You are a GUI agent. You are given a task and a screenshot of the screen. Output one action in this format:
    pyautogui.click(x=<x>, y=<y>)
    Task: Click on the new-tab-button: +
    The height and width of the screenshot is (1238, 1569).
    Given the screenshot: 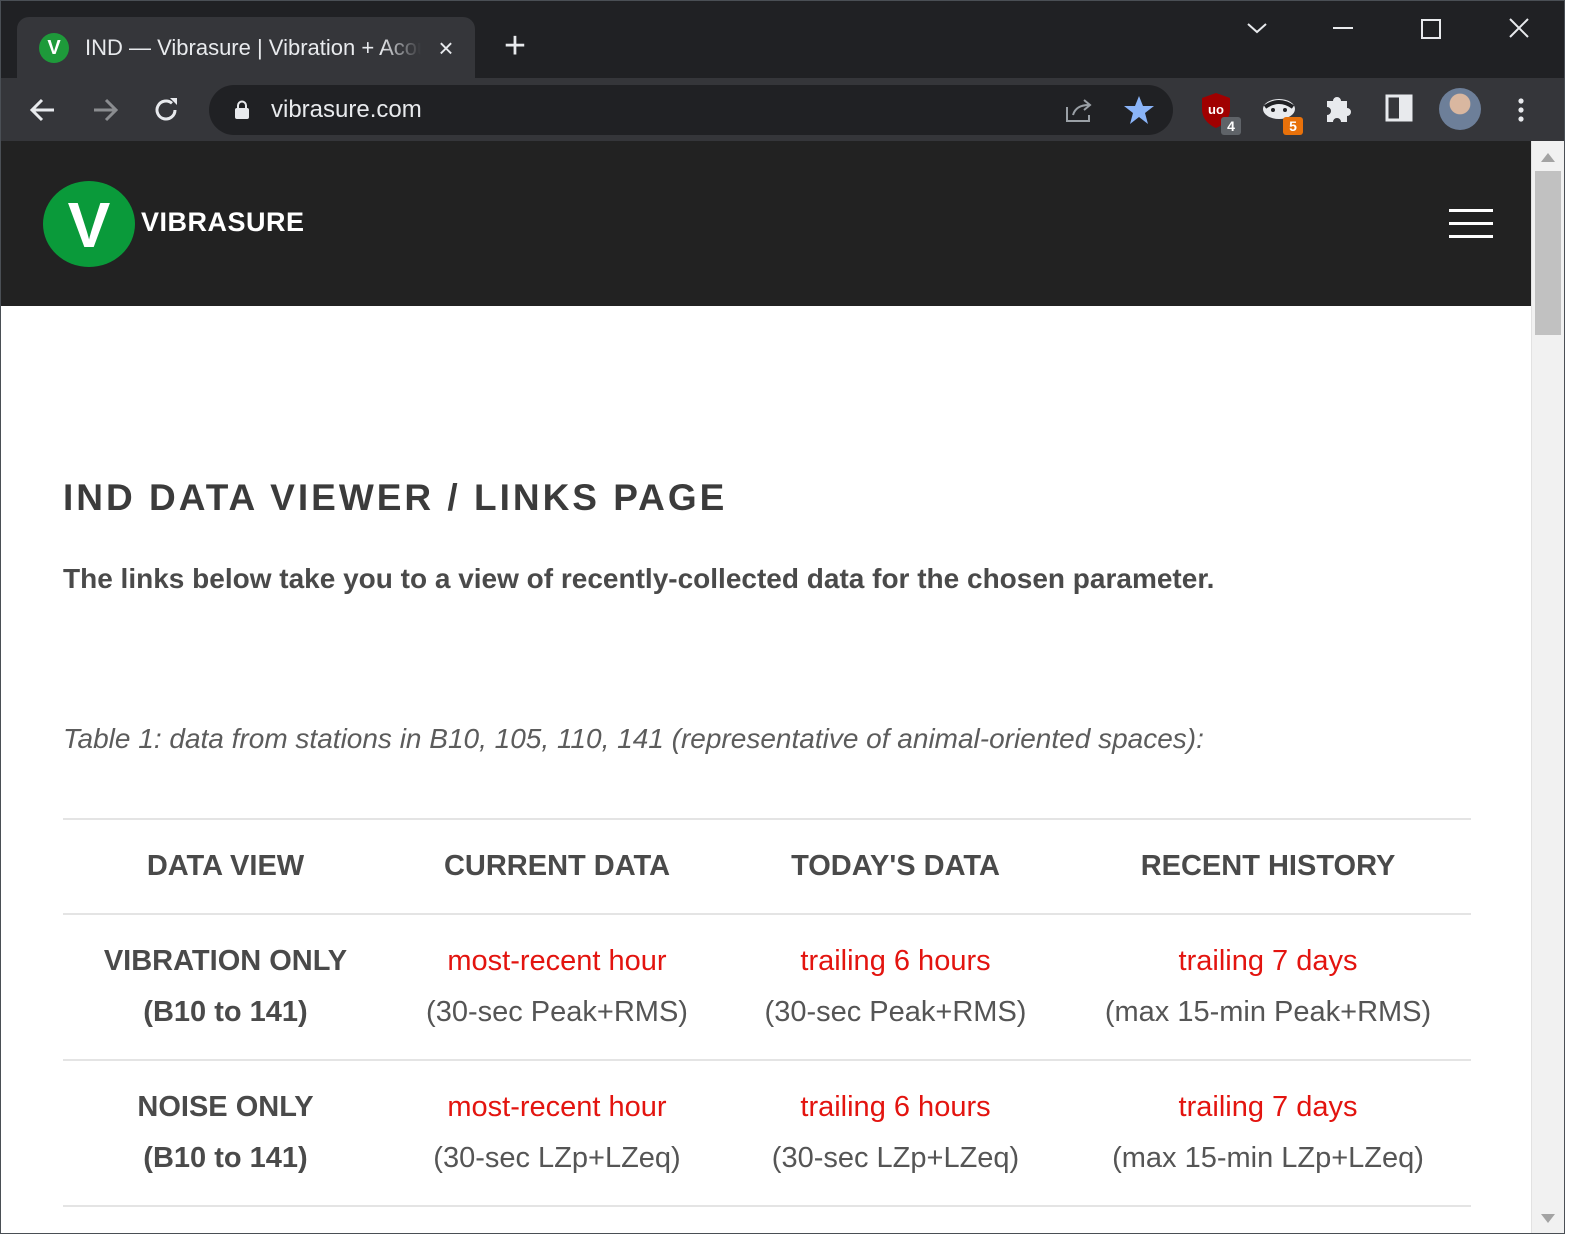 What is the action you would take?
    pyautogui.click(x=515, y=46)
    